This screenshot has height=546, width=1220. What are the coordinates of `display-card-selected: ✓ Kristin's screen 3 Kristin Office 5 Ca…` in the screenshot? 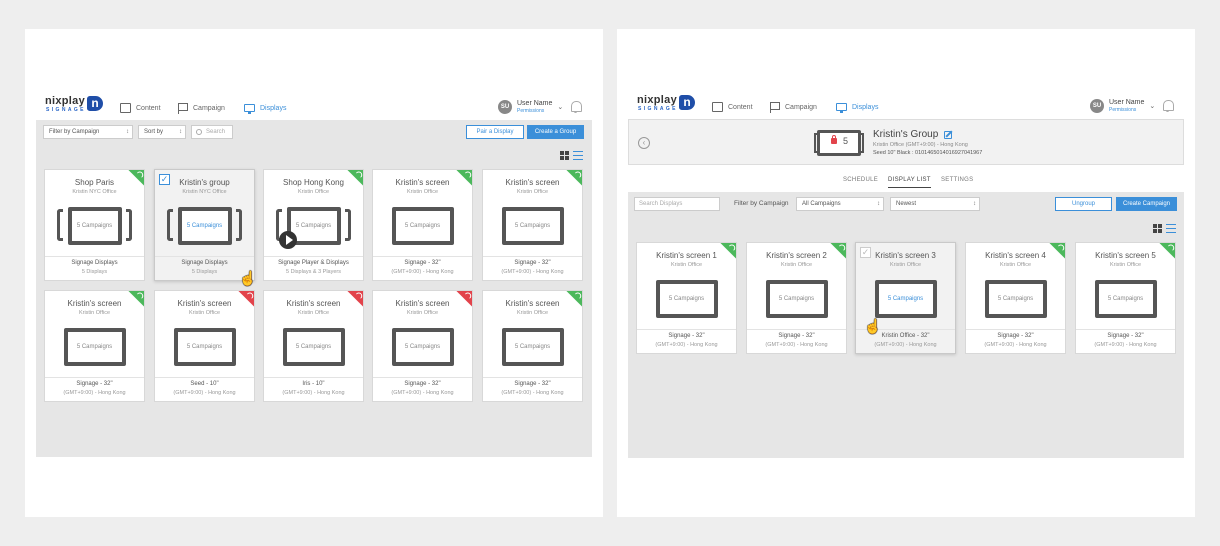 It's located at (905, 298).